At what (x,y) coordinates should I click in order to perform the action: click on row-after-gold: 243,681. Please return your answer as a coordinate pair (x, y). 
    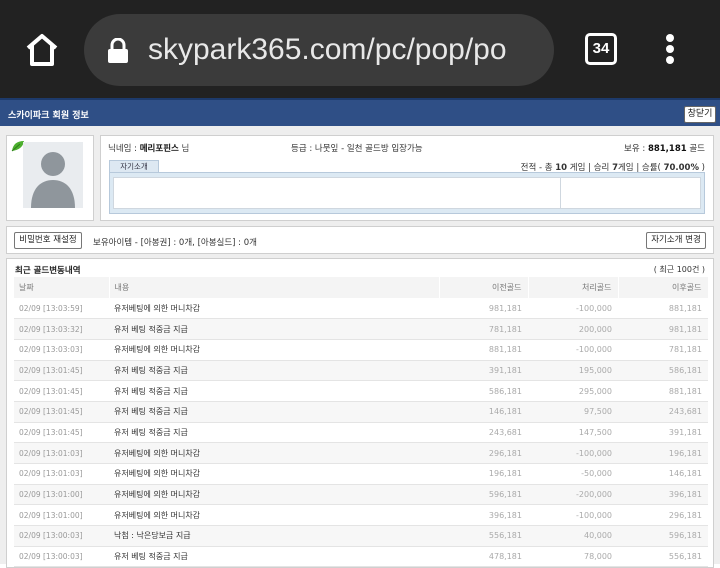
    Looking at the image, I should click on (663, 412).